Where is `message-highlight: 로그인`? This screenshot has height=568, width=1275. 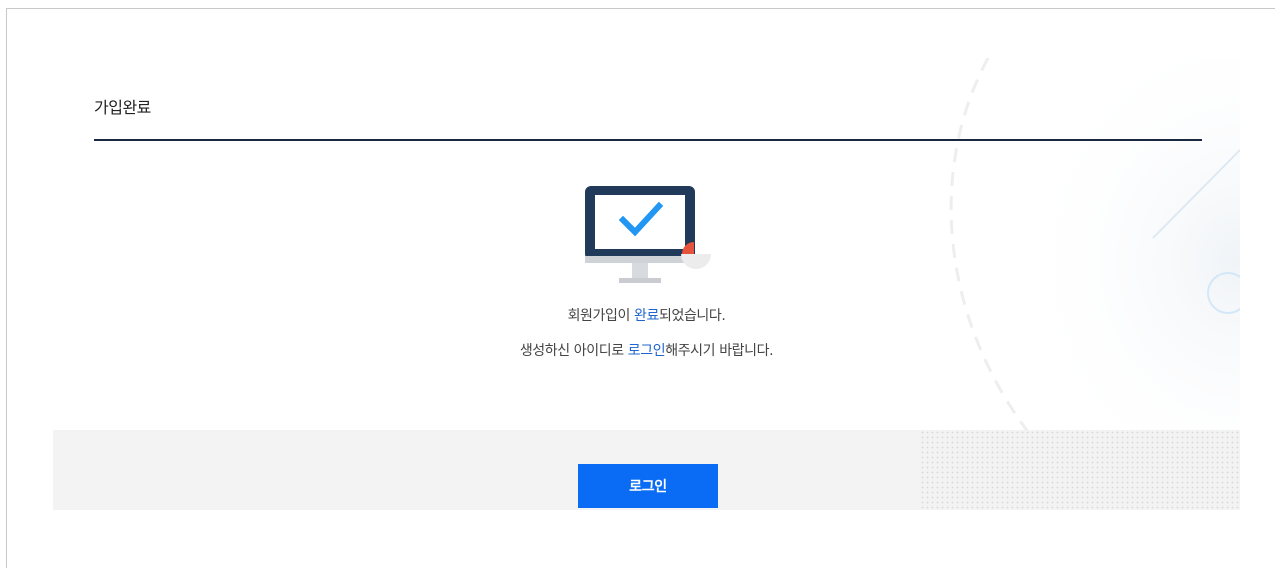
message-highlight: 로그인 is located at coordinates (646, 351).